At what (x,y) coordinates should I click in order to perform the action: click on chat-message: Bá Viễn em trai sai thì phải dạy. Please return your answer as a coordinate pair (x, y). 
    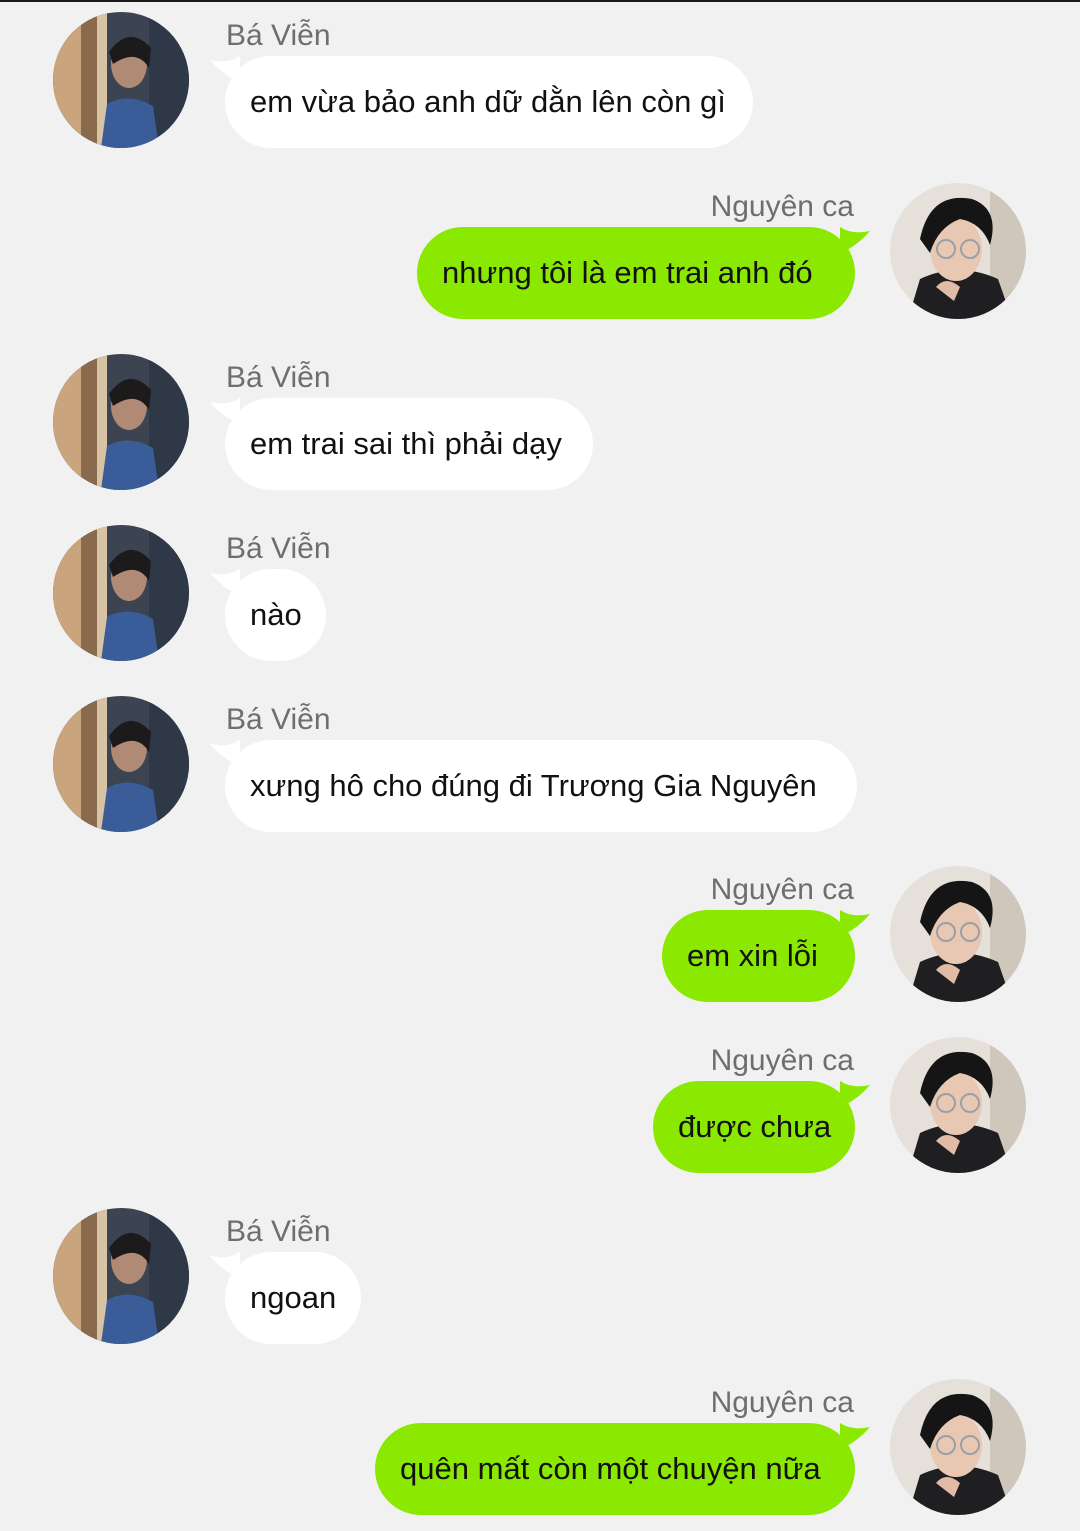
    Looking at the image, I should click on (540, 417).